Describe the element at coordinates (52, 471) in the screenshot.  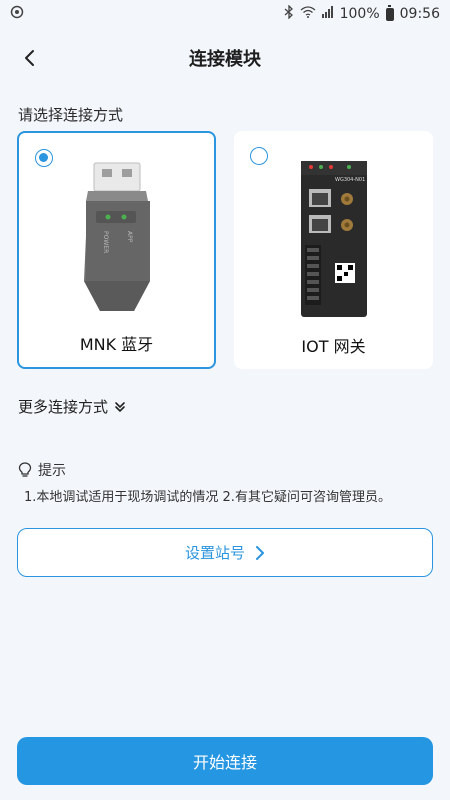
I see `hint-title-text: 提示` at that location.